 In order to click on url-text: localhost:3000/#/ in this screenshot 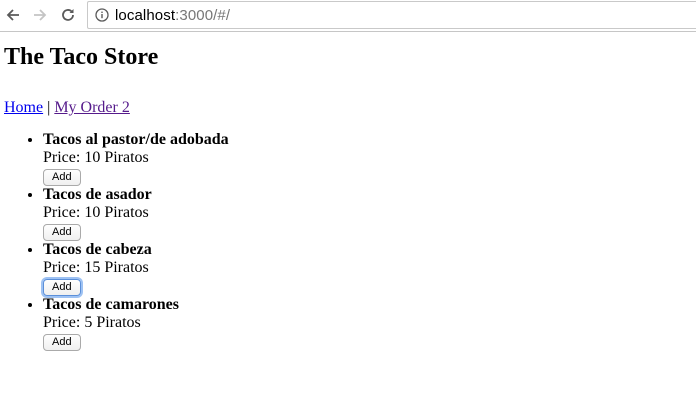, I will do `click(172, 15)`.